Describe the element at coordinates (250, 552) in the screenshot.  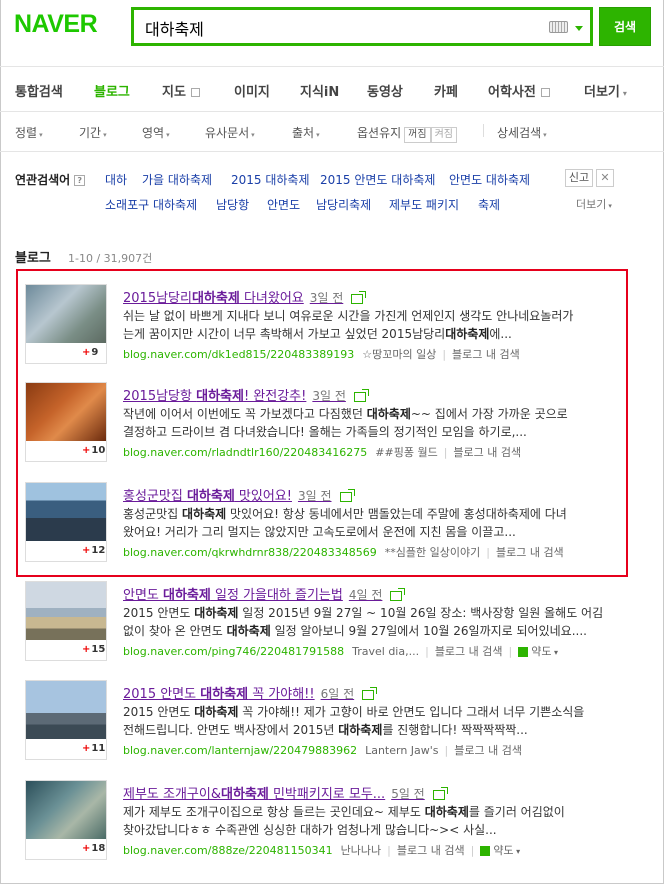
I see `post-url: blog.naver.com/qkrwhdrnr838/220483348569` at that location.